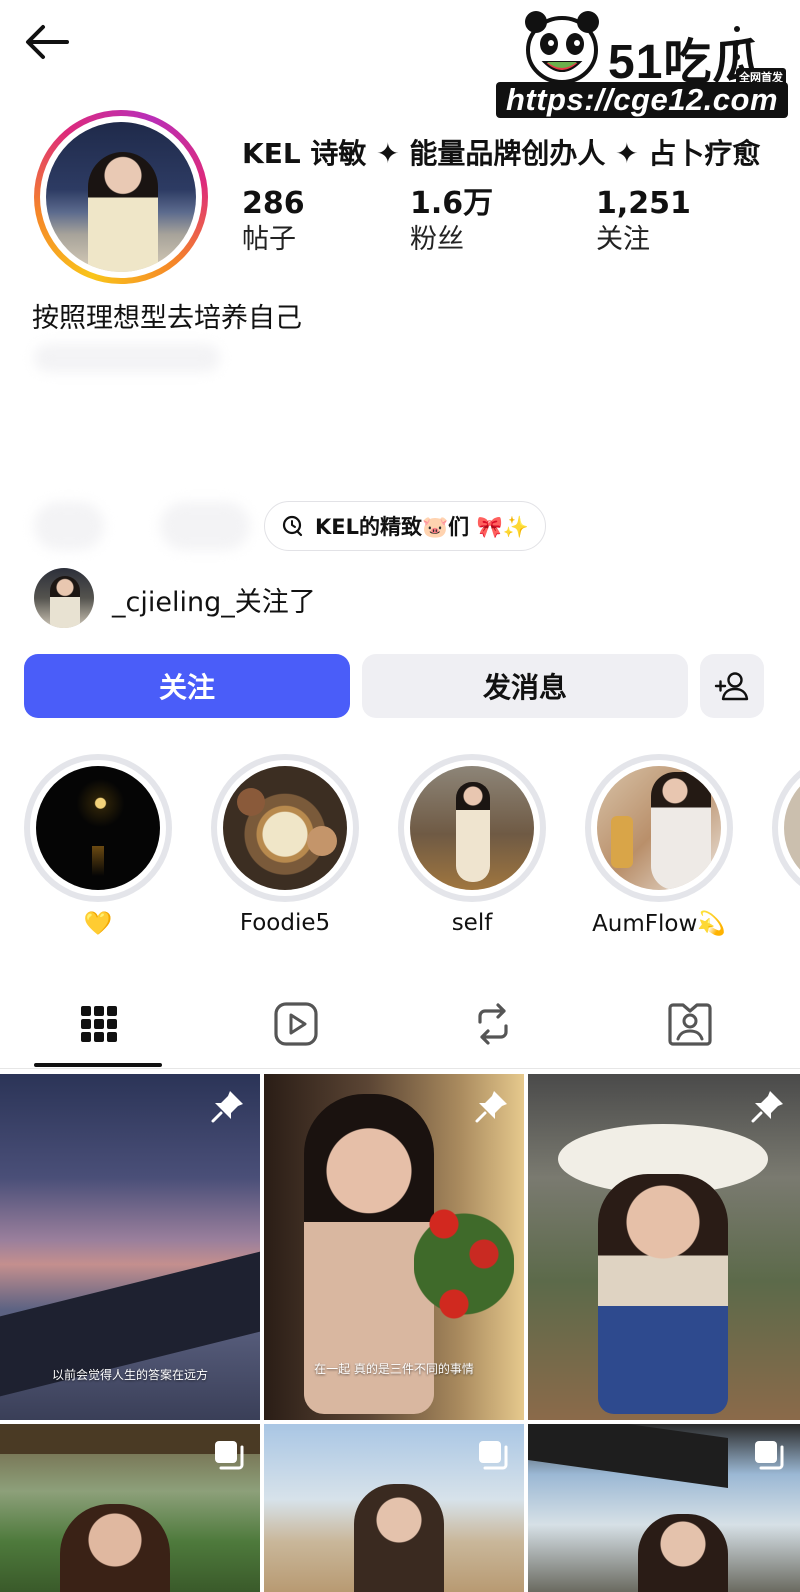 This screenshot has width=800, height=1592. I want to click on highlight-item: 💛, so click(98, 845).